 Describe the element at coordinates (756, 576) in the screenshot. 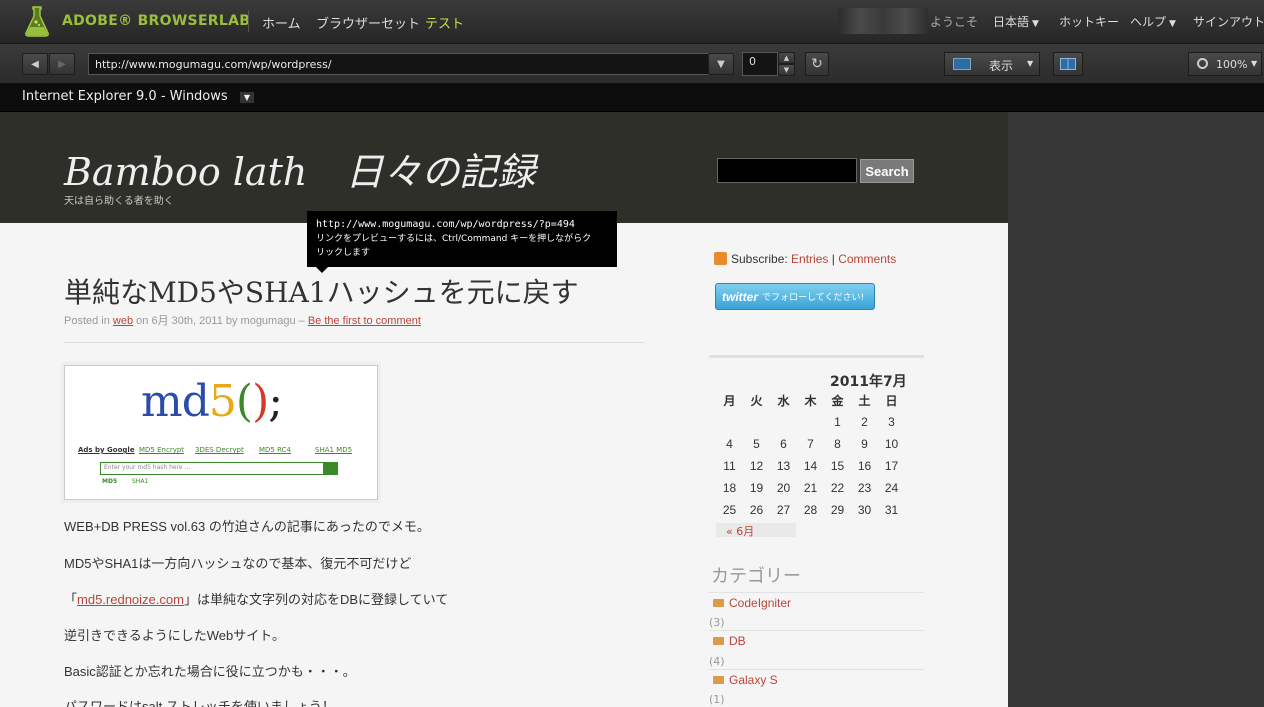

I see `categories-heading: カテゴリー` at that location.